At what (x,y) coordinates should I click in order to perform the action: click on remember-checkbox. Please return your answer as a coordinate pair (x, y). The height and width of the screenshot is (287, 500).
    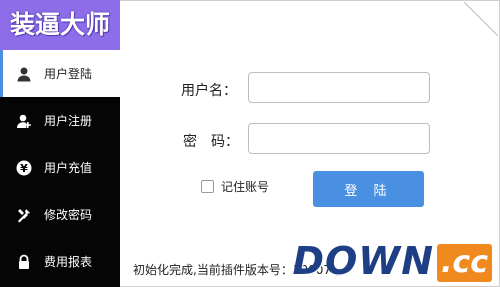
    Looking at the image, I should click on (207, 186).